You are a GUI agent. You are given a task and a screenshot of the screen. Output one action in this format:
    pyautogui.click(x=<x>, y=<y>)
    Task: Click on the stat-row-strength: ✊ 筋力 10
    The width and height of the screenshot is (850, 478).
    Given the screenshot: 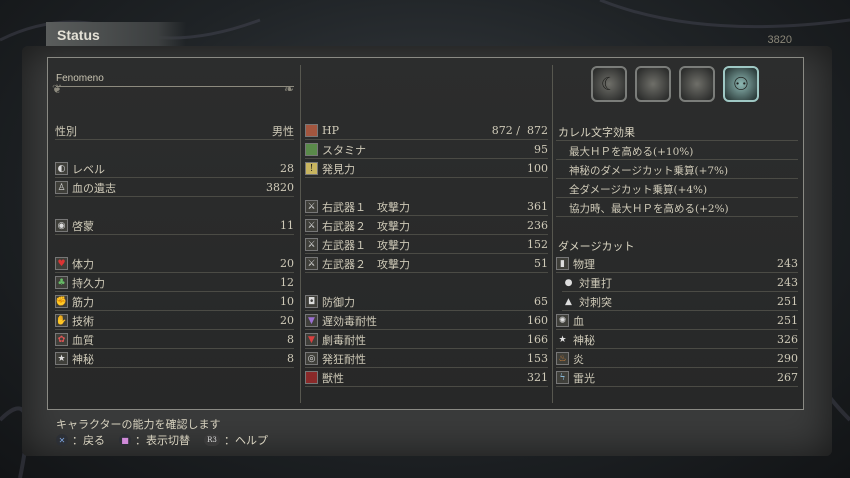 What is the action you would take?
    pyautogui.click(x=174, y=302)
    